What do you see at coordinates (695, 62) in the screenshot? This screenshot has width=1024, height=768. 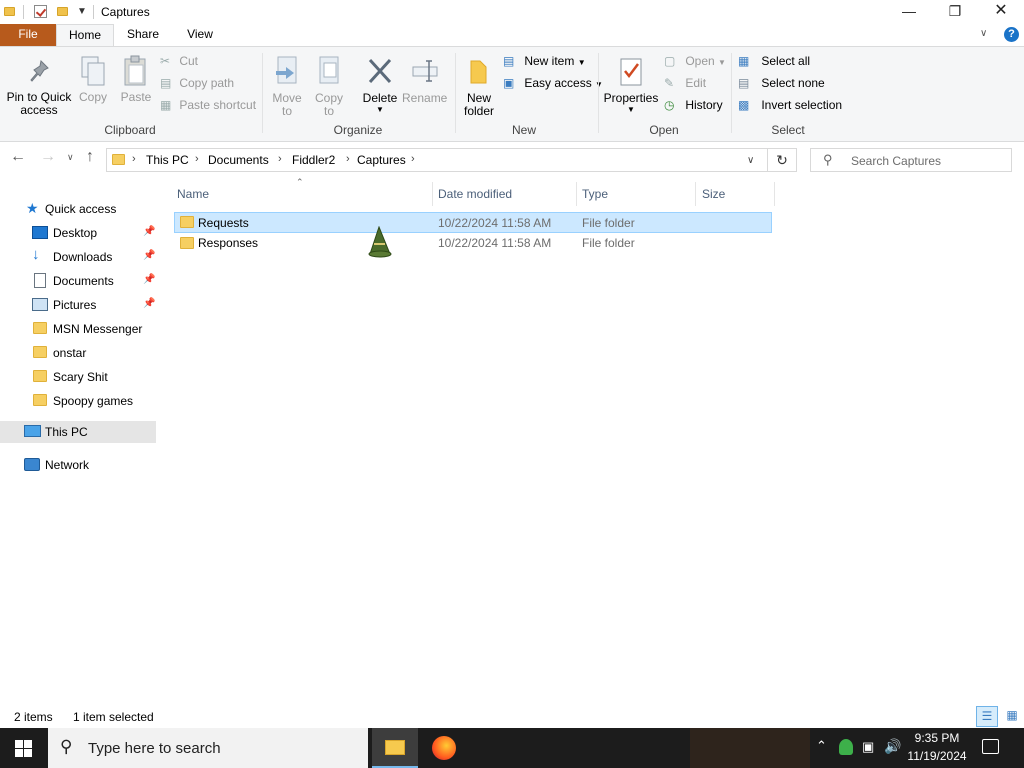 I see `open-button: ▢ Open ▼` at bounding box center [695, 62].